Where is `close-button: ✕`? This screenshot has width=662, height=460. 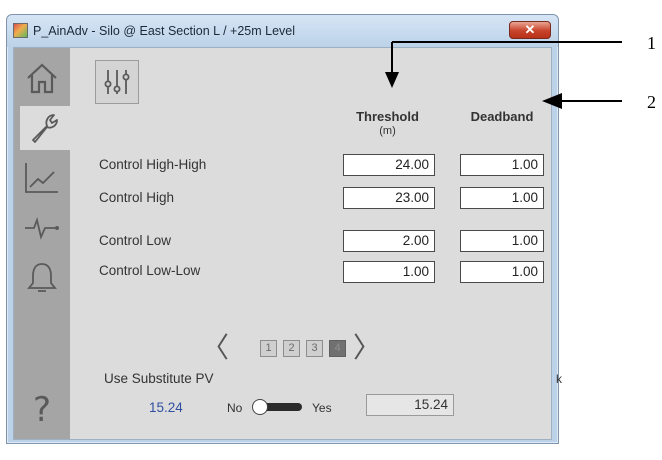 close-button: ✕ is located at coordinates (530, 30).